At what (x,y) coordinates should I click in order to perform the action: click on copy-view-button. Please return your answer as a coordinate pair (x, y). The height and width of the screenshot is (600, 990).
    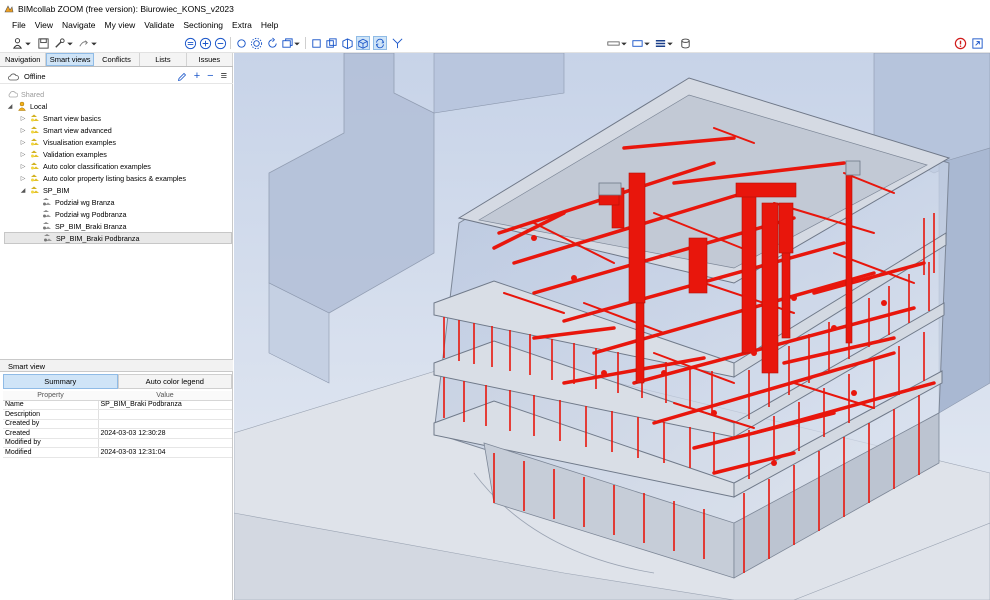
    Looking at the image, I should click on (331, 43).